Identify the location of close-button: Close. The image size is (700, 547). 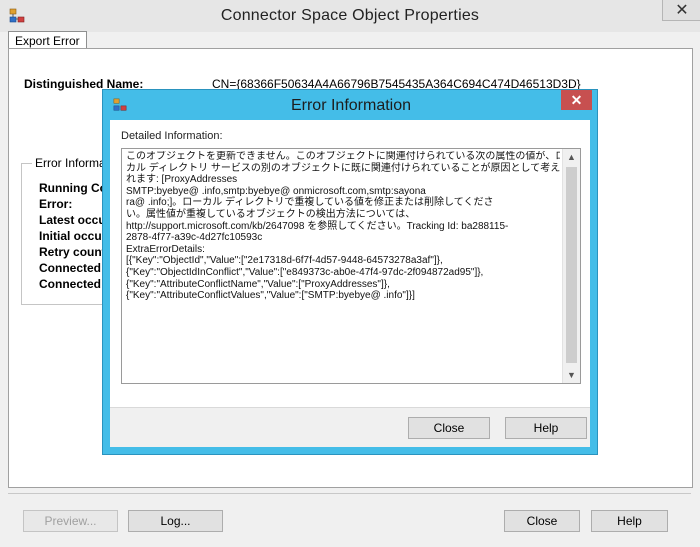
(542, 521).